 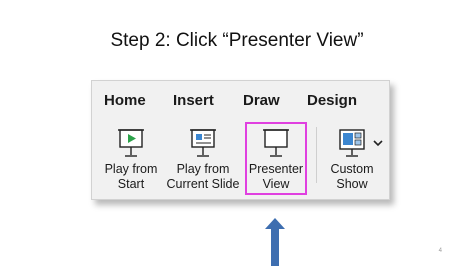 I want to click on custom-show-icon, so click(x=352, y=143).